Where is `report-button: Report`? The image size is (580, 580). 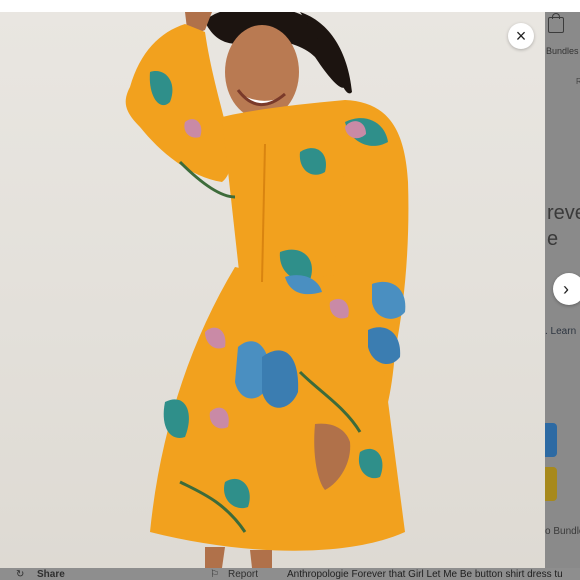
report-button: Report is located at coordinates (243, 574).